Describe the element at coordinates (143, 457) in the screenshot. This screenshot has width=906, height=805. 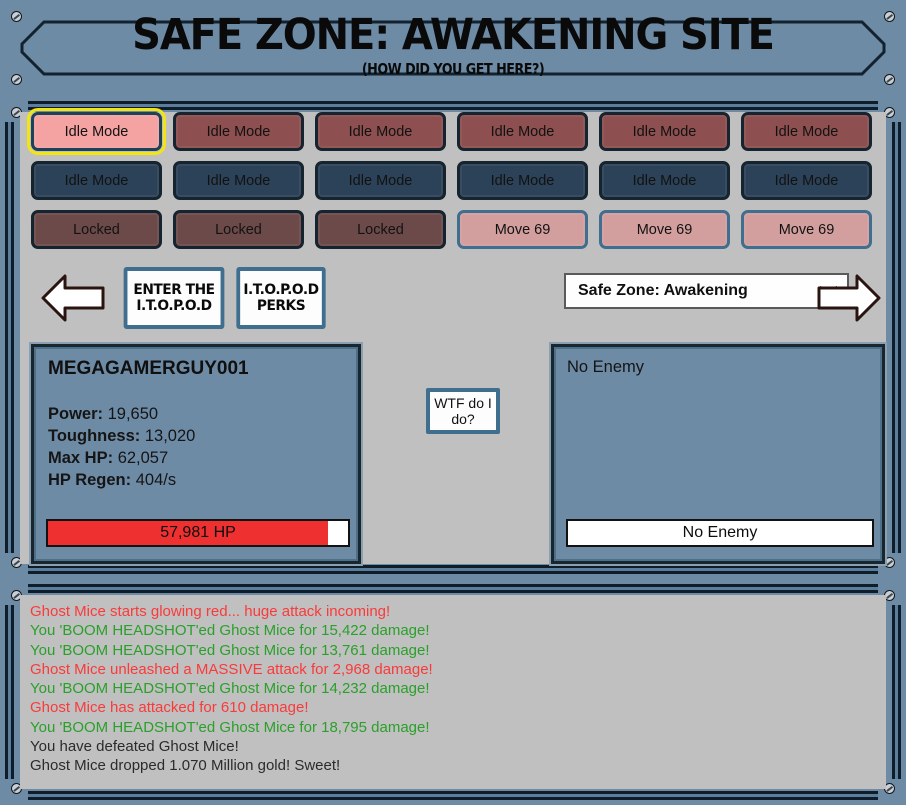
I see `player-stat-value: 62,057` at that location.